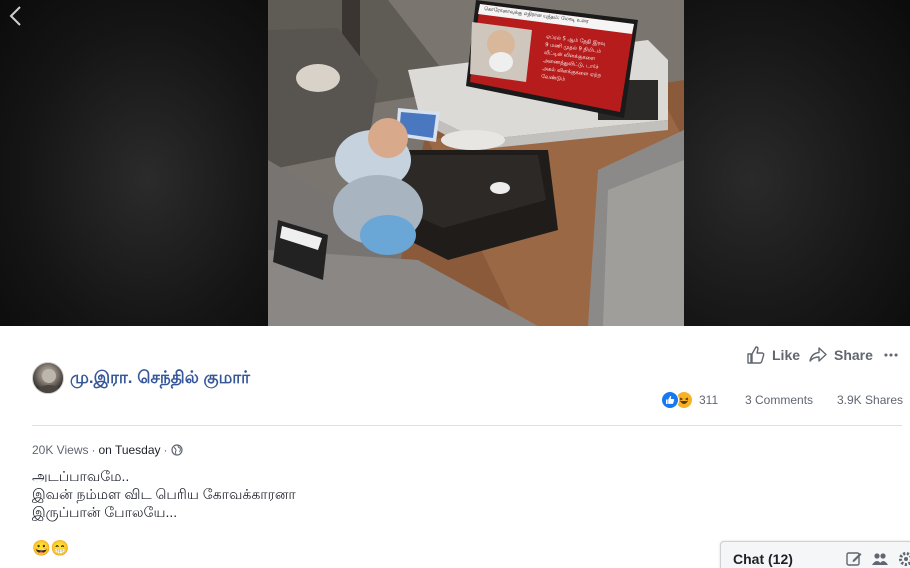  Describe the element at coordinates (756, 355) in the screenshot. I see `thumbs-up-icon` at that location.